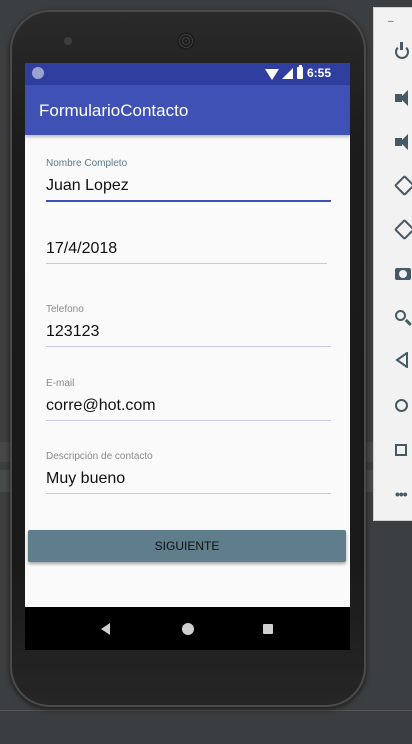 The width and height of the screenshot is (412, 744). I want to click on date-field-label, so click(186, 228).